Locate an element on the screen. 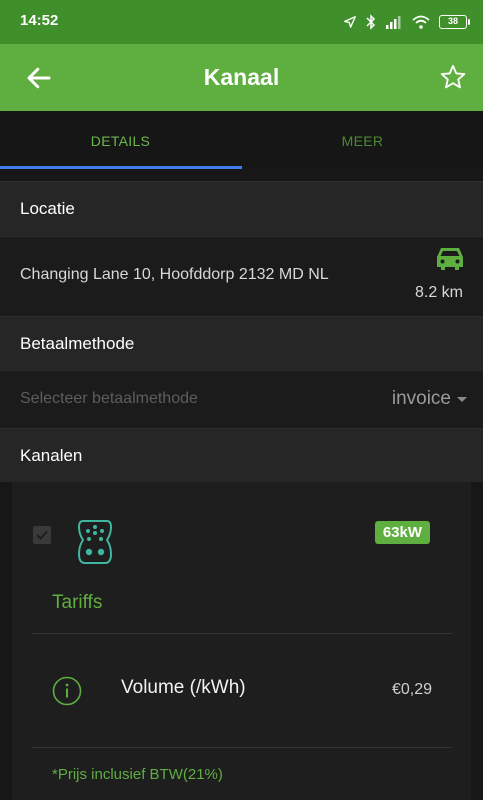  chevron-down-icon is located at coordinates (462, 399).